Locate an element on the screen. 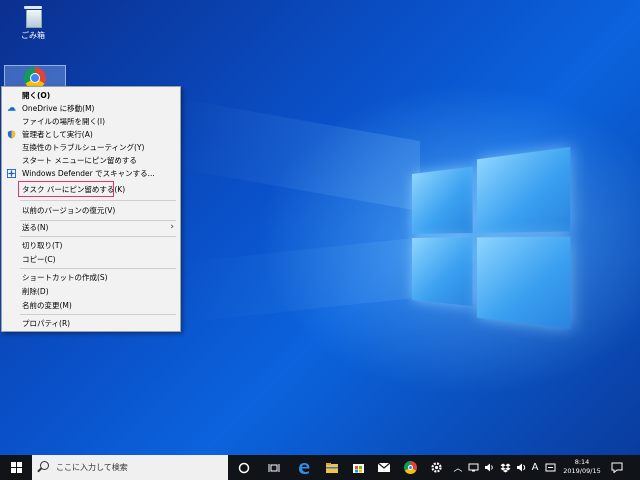 Image resolution: width=640 pixels, height=480 pixels. ime-indicator: A is located at coordinates (535, 467).